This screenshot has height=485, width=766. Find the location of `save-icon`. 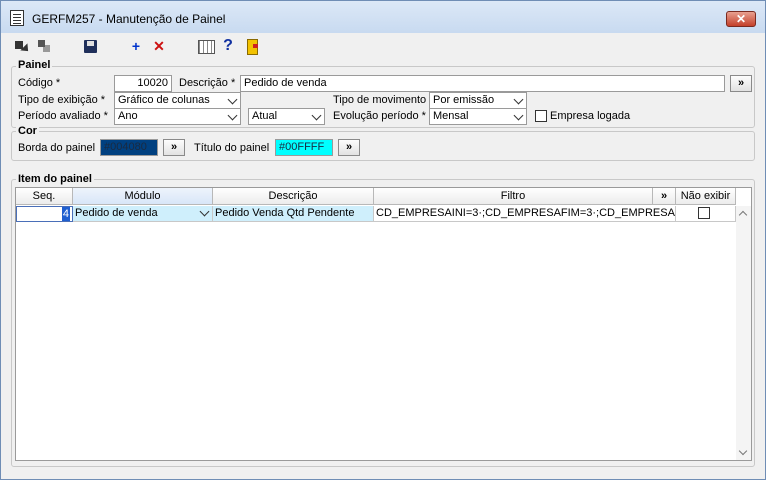

save-icon is located at coordinates (91, 46).